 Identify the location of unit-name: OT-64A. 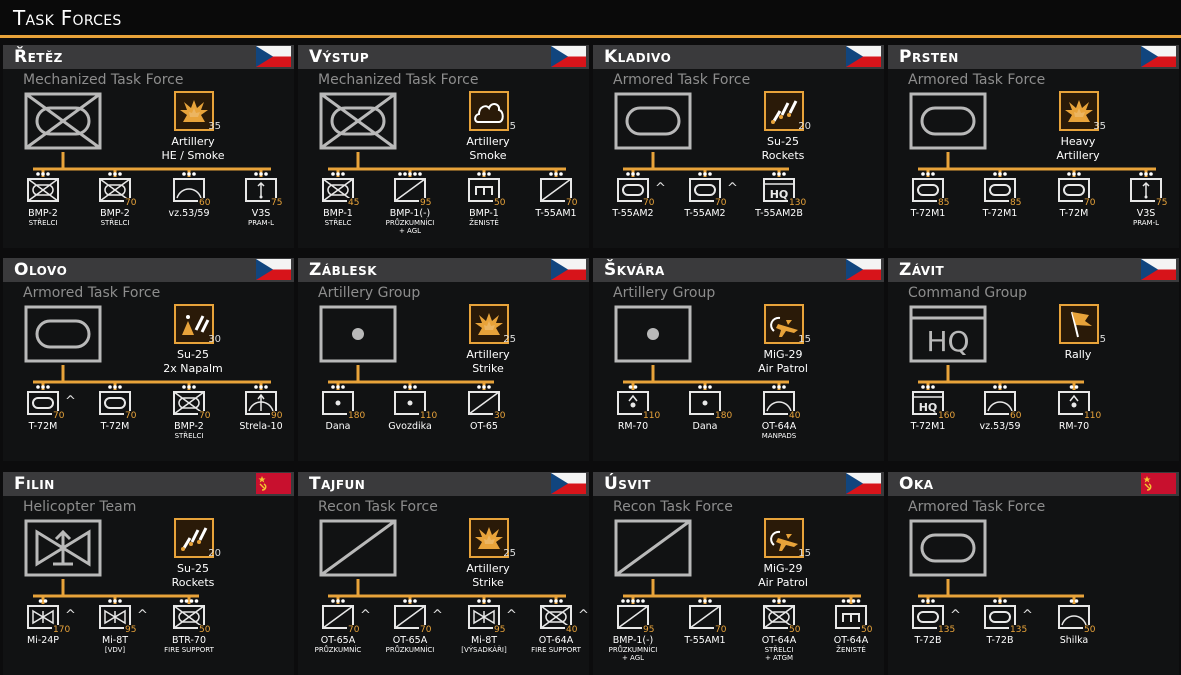
(851, 640).